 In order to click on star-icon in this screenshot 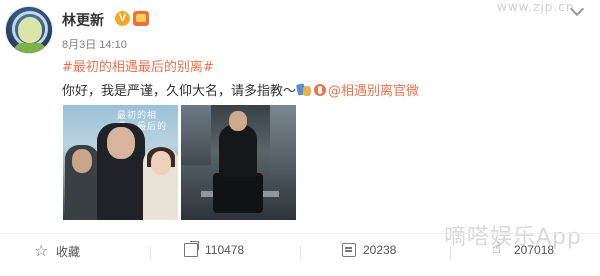, I will do `click(41, 250)`.